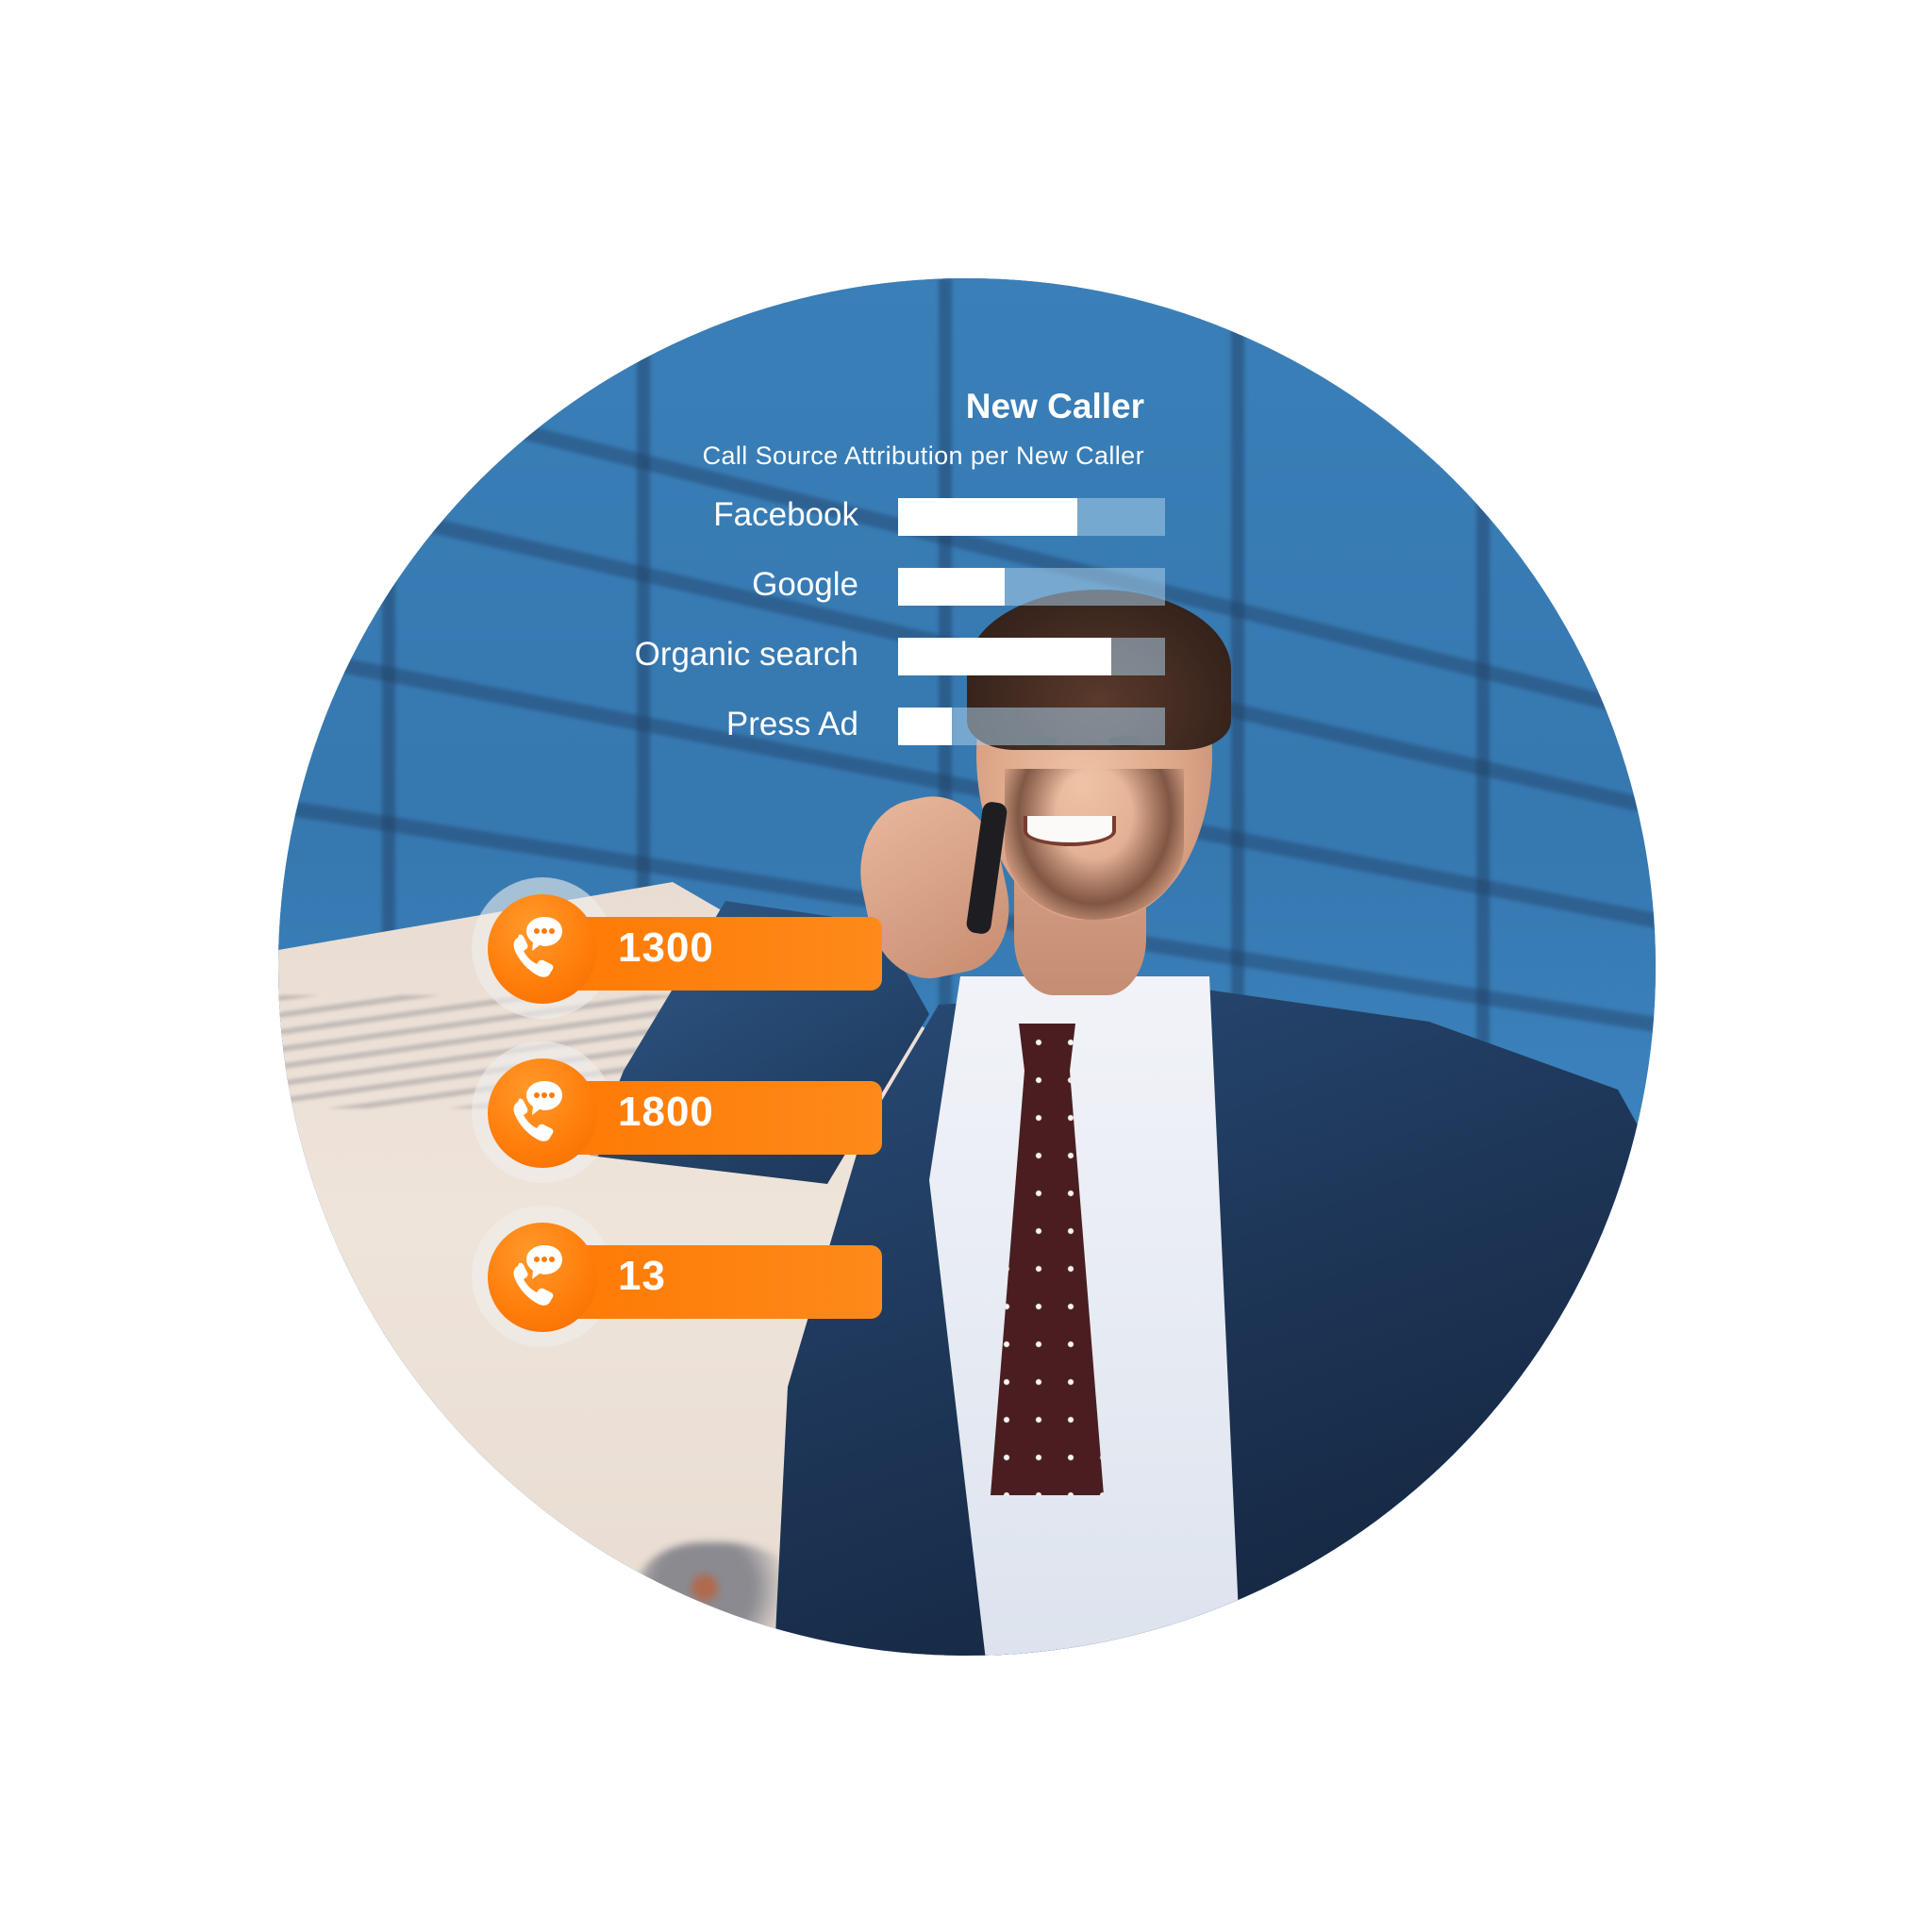  What do you see at coordinates (746, 654) in the screenshot?
I see `bar-label: Organic search` at bounding box center [746, 654].